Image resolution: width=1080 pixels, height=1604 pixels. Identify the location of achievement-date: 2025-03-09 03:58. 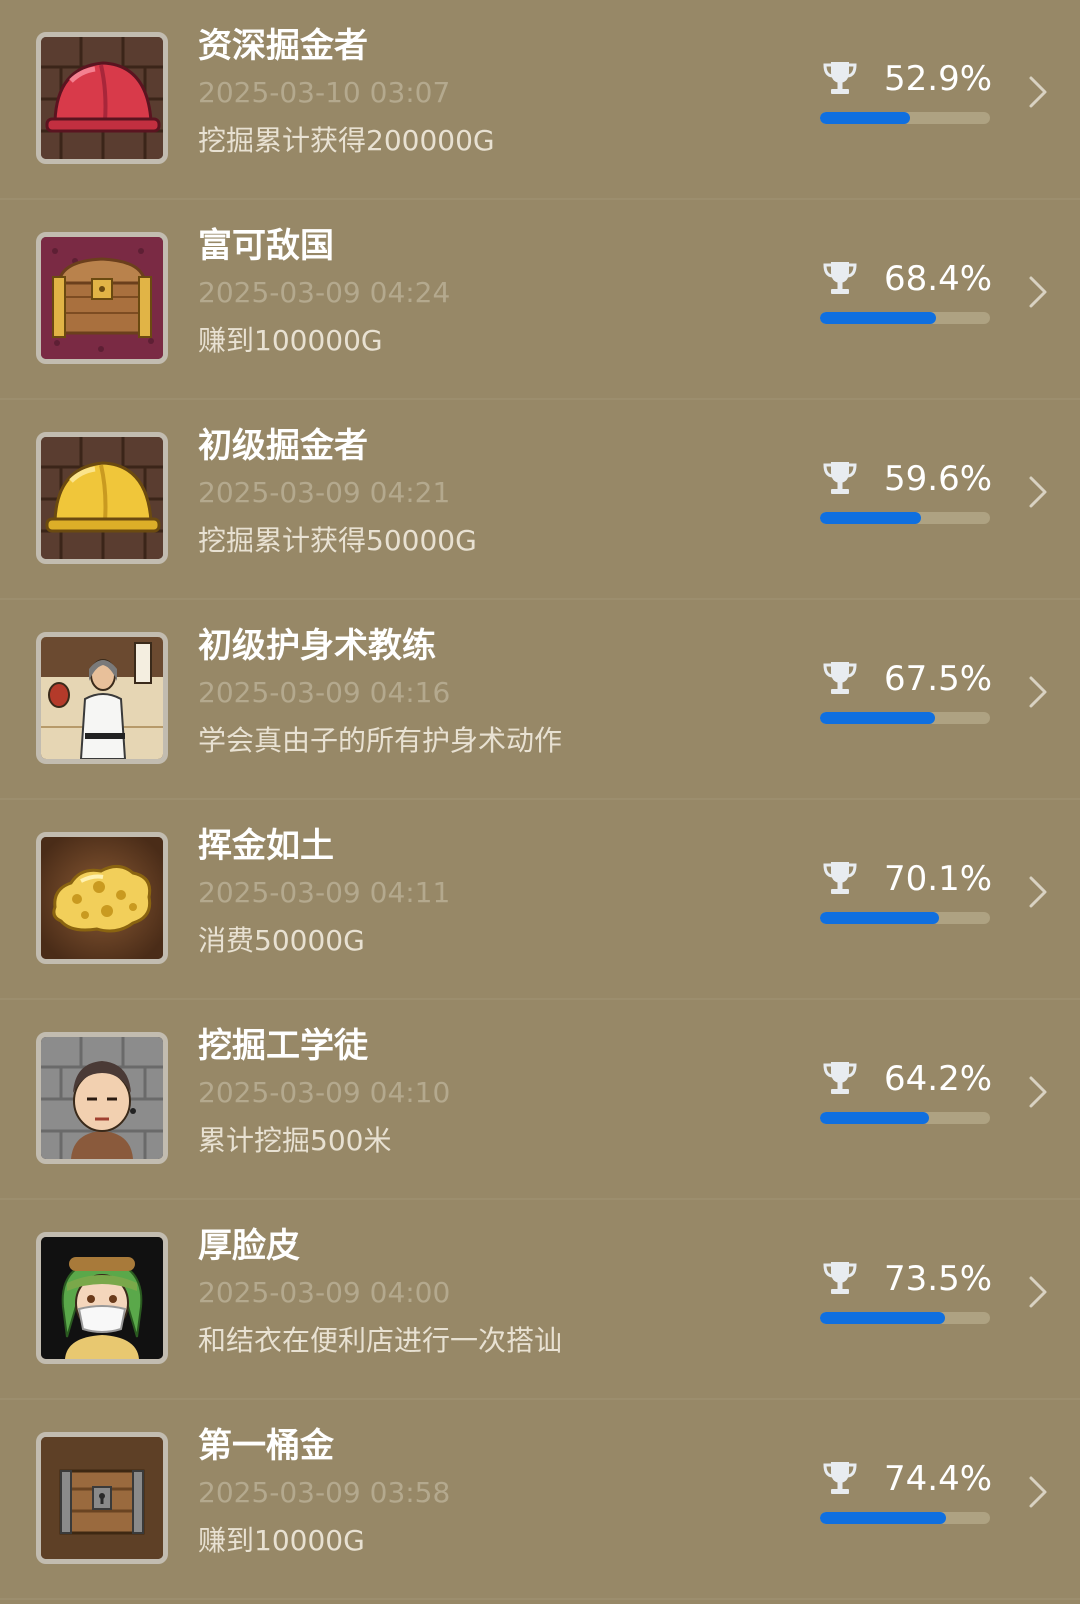
(324, 1492).